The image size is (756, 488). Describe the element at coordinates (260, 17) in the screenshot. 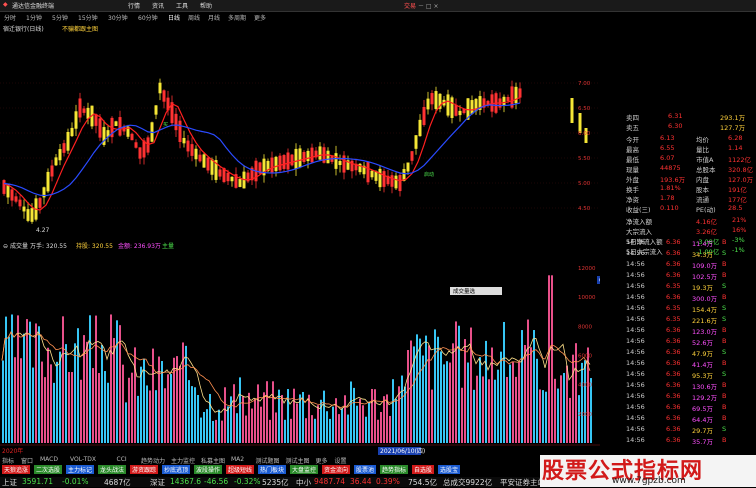

I see `period-tab: 更多` at that location.